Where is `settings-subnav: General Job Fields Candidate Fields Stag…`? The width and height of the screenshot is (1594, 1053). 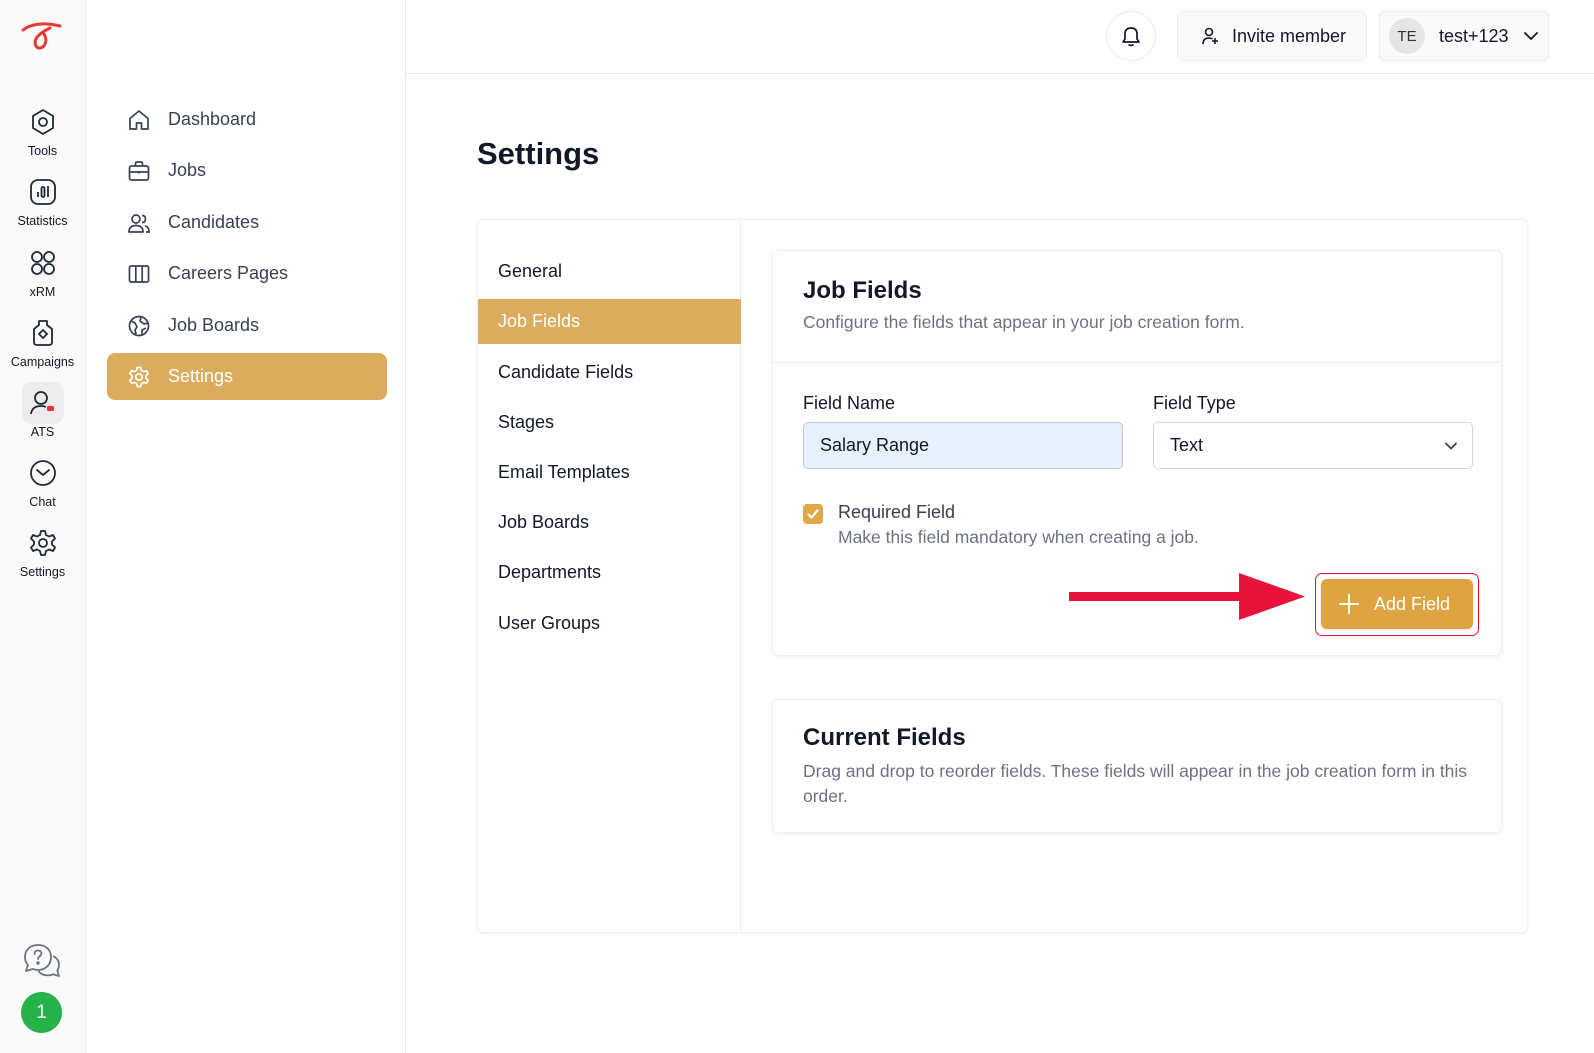
settings-subnav: General Job Fields Candidate Fields Stag… is located at coordinates (609, 576).